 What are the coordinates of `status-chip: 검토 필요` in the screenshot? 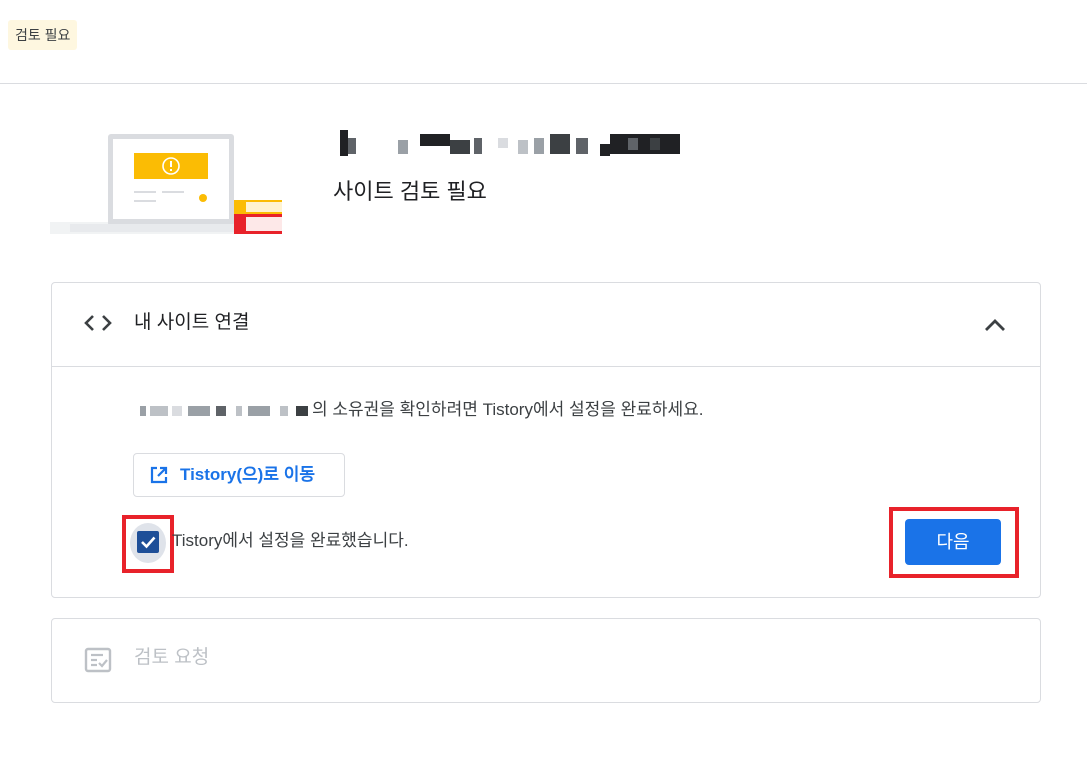 It's located at (43, 35).